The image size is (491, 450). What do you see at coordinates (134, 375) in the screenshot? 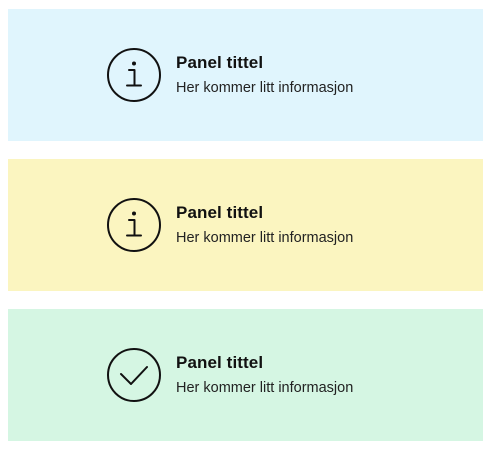
I see `check-icon` at bounding box center [134, 375].